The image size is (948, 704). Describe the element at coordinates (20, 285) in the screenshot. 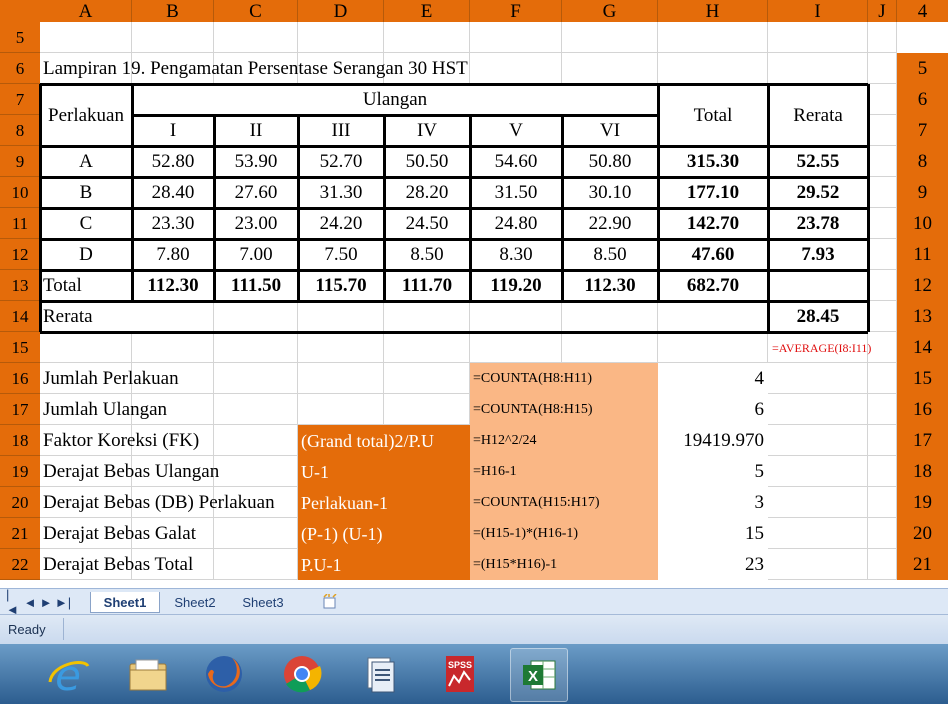

I see `row-header-13: 13` at that location.